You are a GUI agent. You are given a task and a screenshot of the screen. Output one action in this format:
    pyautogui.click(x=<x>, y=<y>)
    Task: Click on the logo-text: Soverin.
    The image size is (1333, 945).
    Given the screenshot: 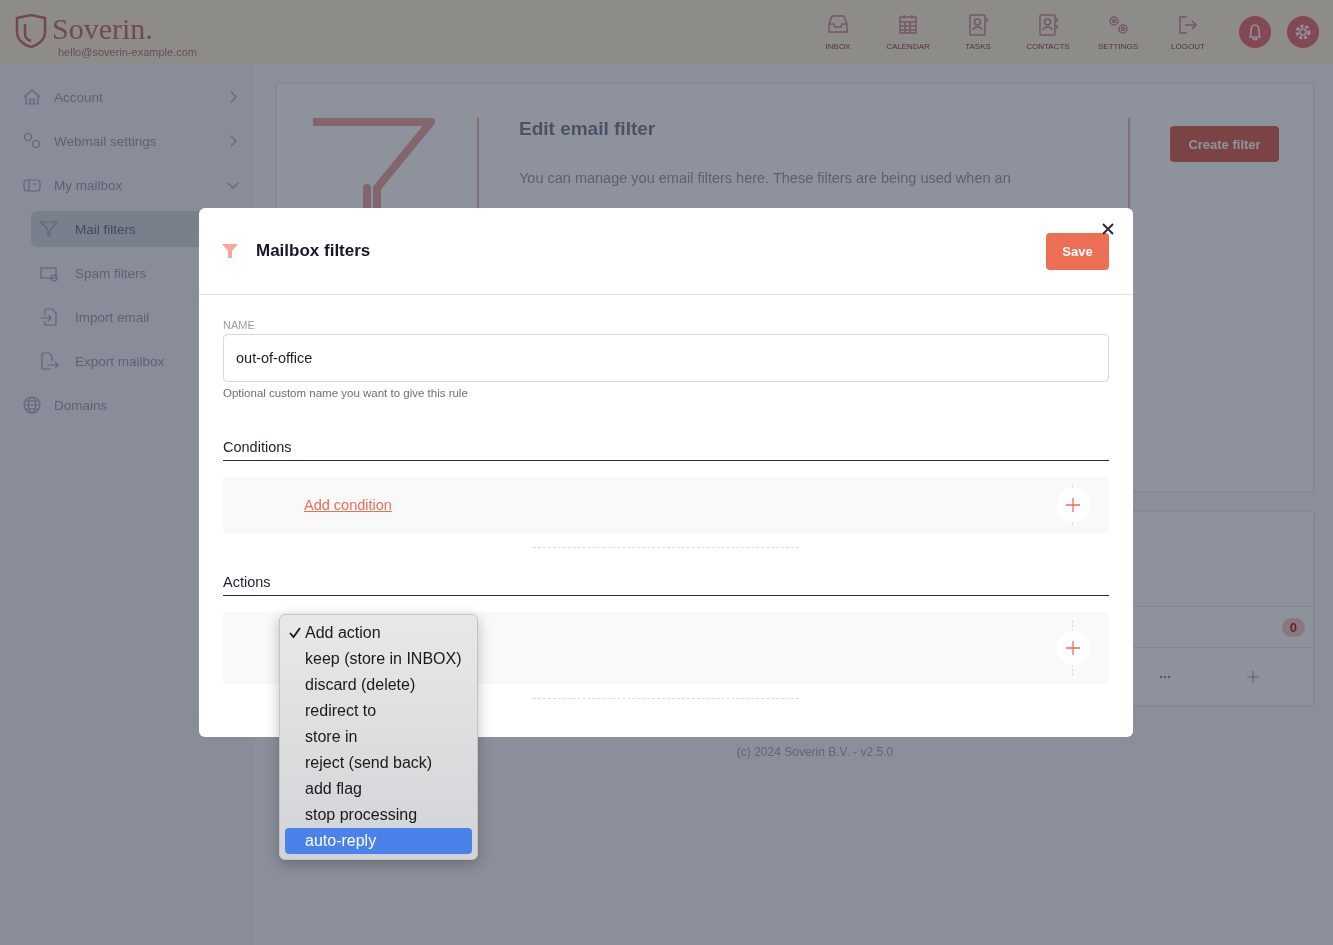 What is the action you would take?
    pyautogui.click(x=102, y=28)
    